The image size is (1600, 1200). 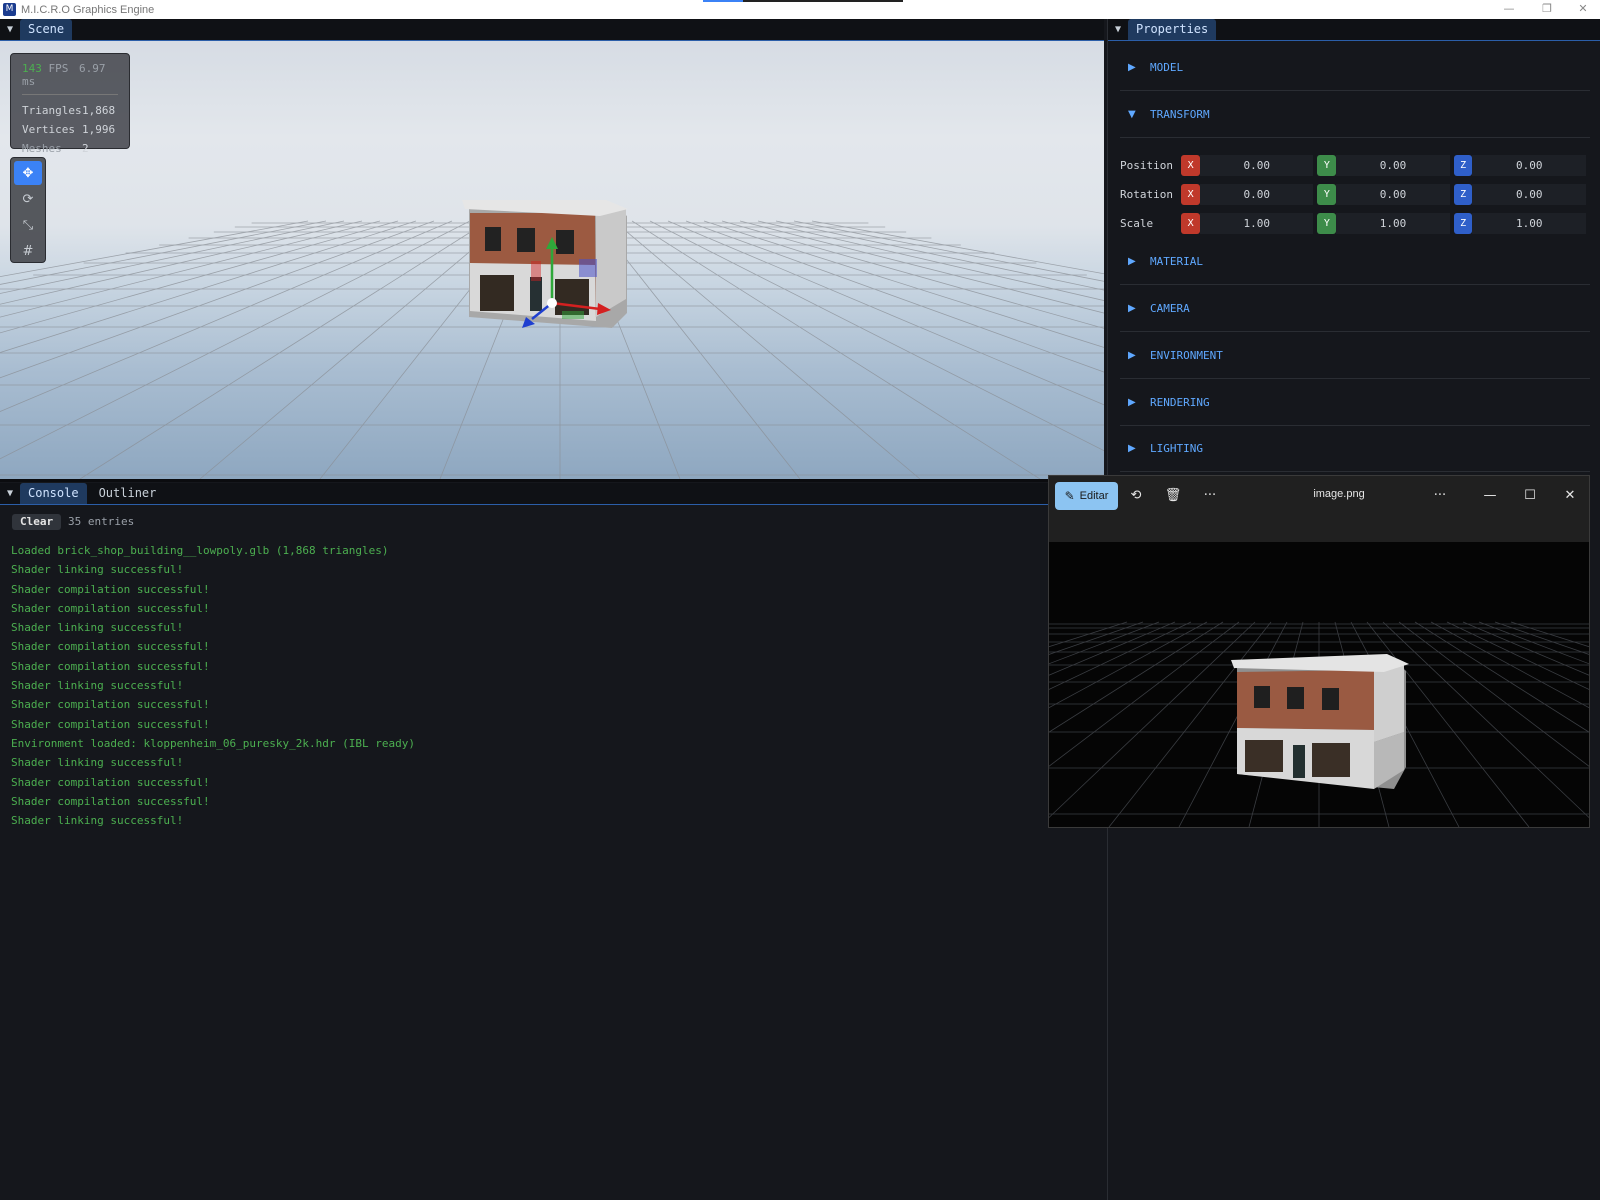 I want to click on section-camera: ▶ CAMERA, so click(x=1355, y=309).